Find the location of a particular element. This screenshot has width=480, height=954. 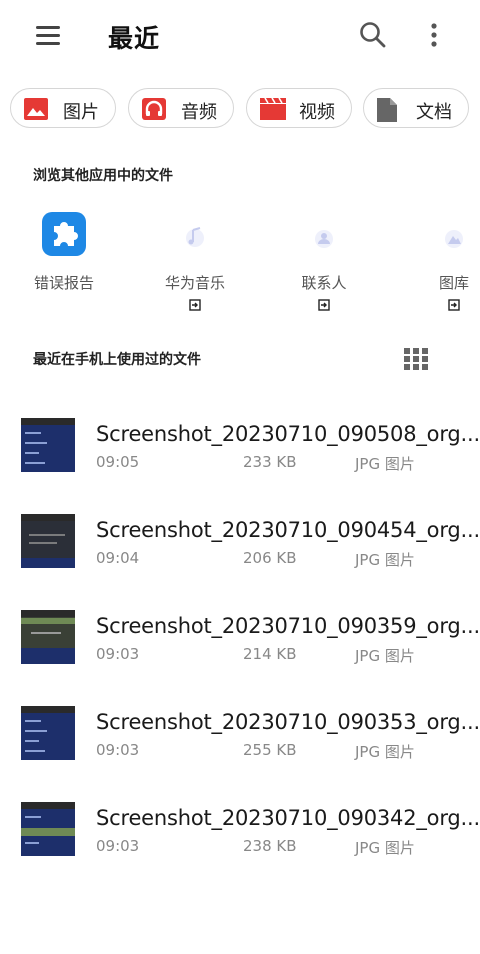

file-size: 214 KB is located at coordinates (270, 654).